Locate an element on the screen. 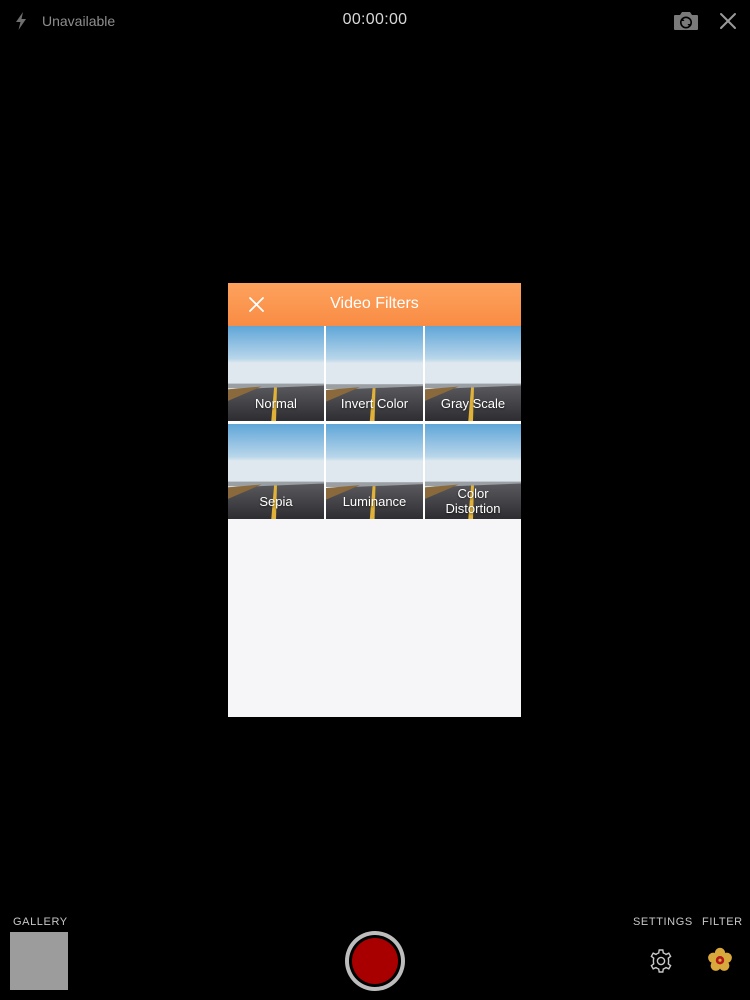 The width and height of the screenshot is (750, 1000). filter-label: Luminance is located at coordinates (374, 501).